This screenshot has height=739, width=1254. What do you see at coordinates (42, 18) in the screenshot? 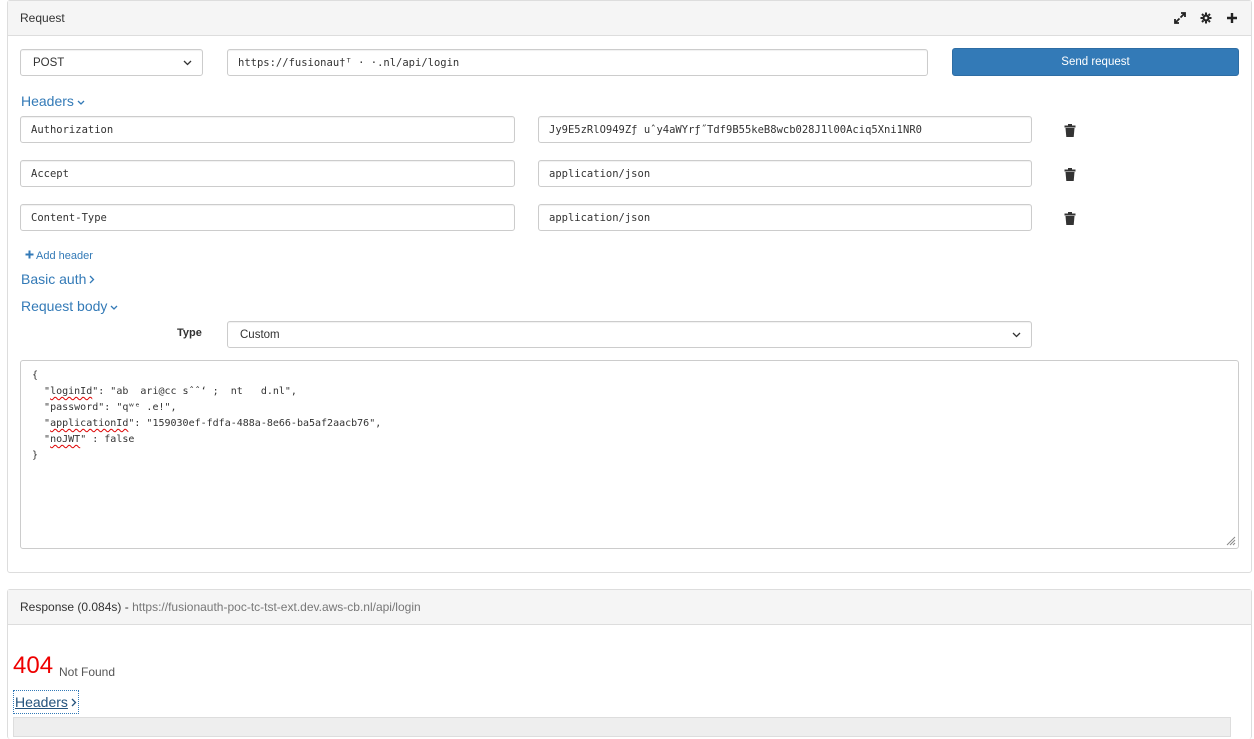
I see `request-panel-title: Request` at bounding box center [42, 18].